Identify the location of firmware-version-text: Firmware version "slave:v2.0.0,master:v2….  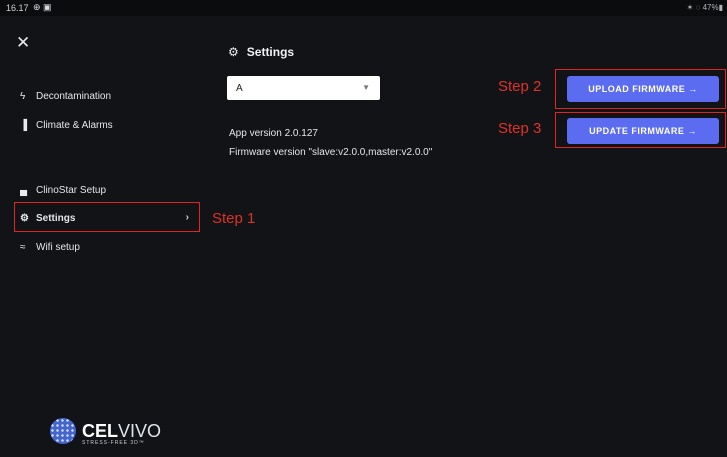
(331, 152).